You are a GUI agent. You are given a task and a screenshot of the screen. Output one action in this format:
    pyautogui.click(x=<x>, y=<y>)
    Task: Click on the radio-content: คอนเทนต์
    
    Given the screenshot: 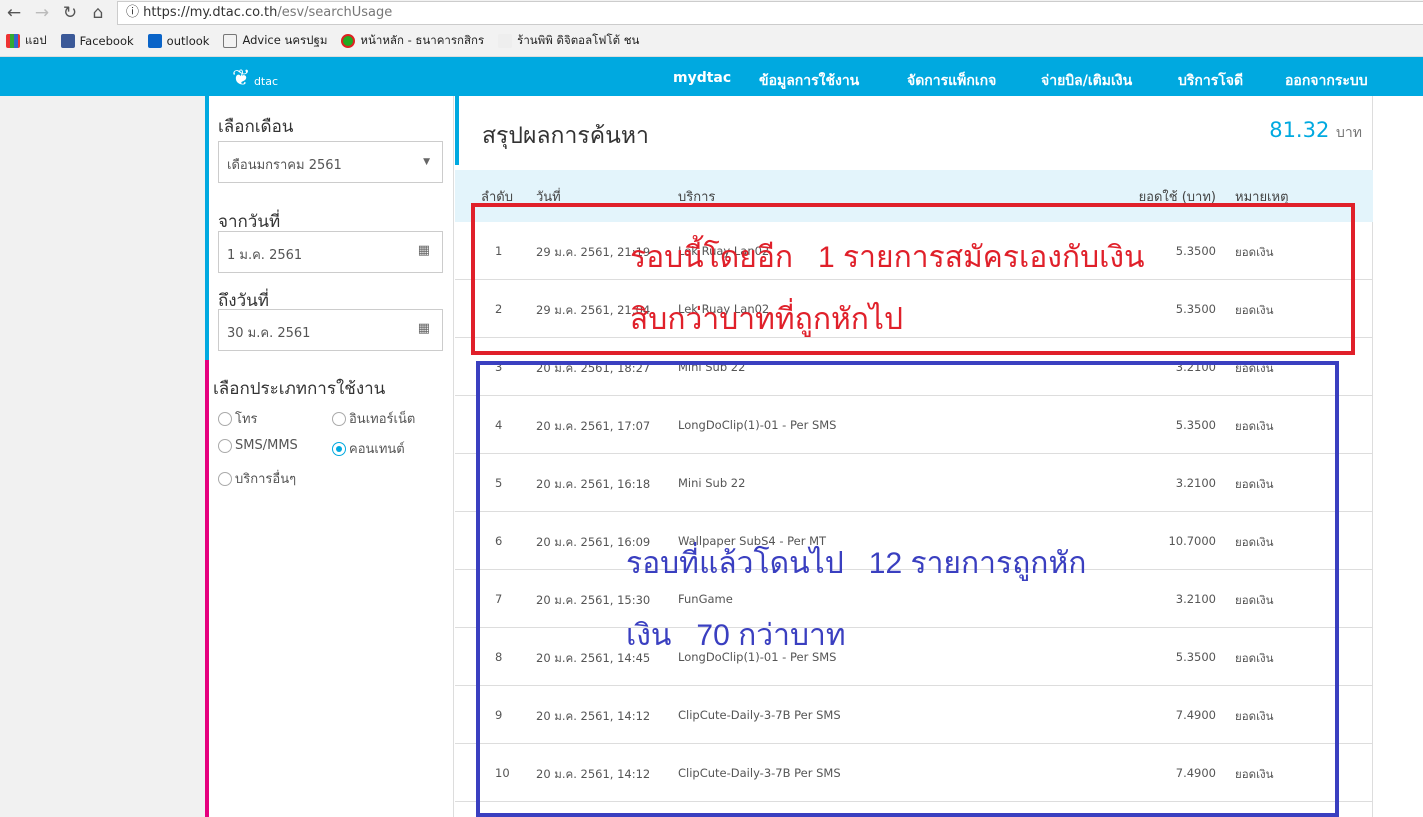 What is the action you would take?
    pyautogui.click(x=368, y=448)
    